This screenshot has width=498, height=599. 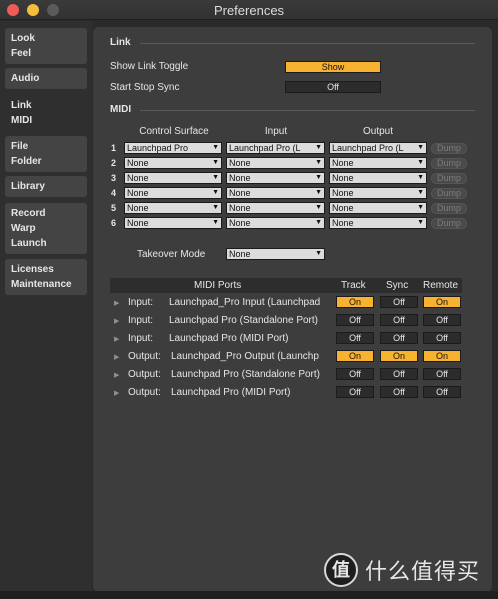 I want to click on sidebar-item-link-midi: Link MIDI, so click(x=46, y=113).